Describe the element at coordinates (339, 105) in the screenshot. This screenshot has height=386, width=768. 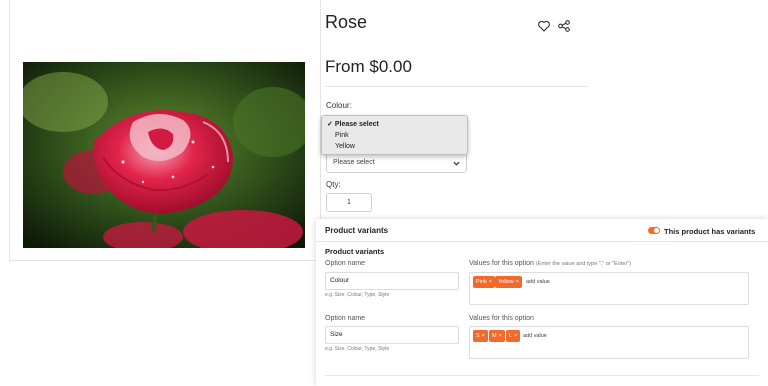
I see `colour-label: Colour:` at that location.